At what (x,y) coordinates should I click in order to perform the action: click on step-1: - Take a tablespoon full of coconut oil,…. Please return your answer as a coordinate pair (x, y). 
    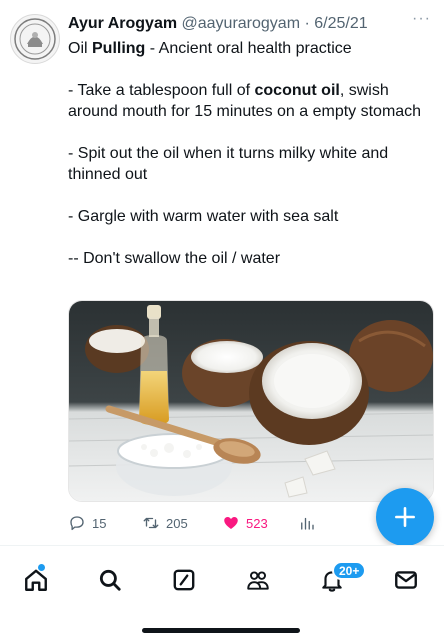
    Looking at the image, I should click on (245, 101).